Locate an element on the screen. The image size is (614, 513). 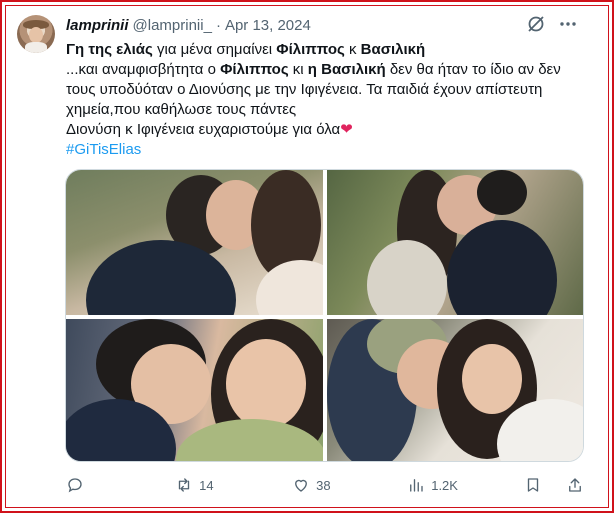
tweet-actions: 14 38 1.2K is located at coordinates (325, 485).